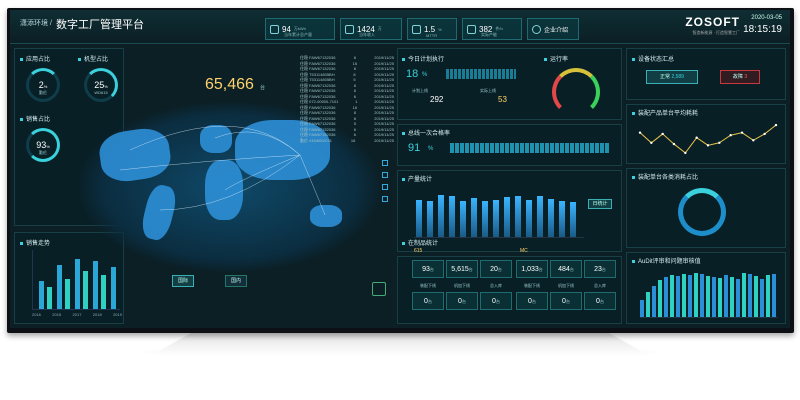  I want to click on kpi-capacity: 382 件/h 实际产能, so click(492, 29).